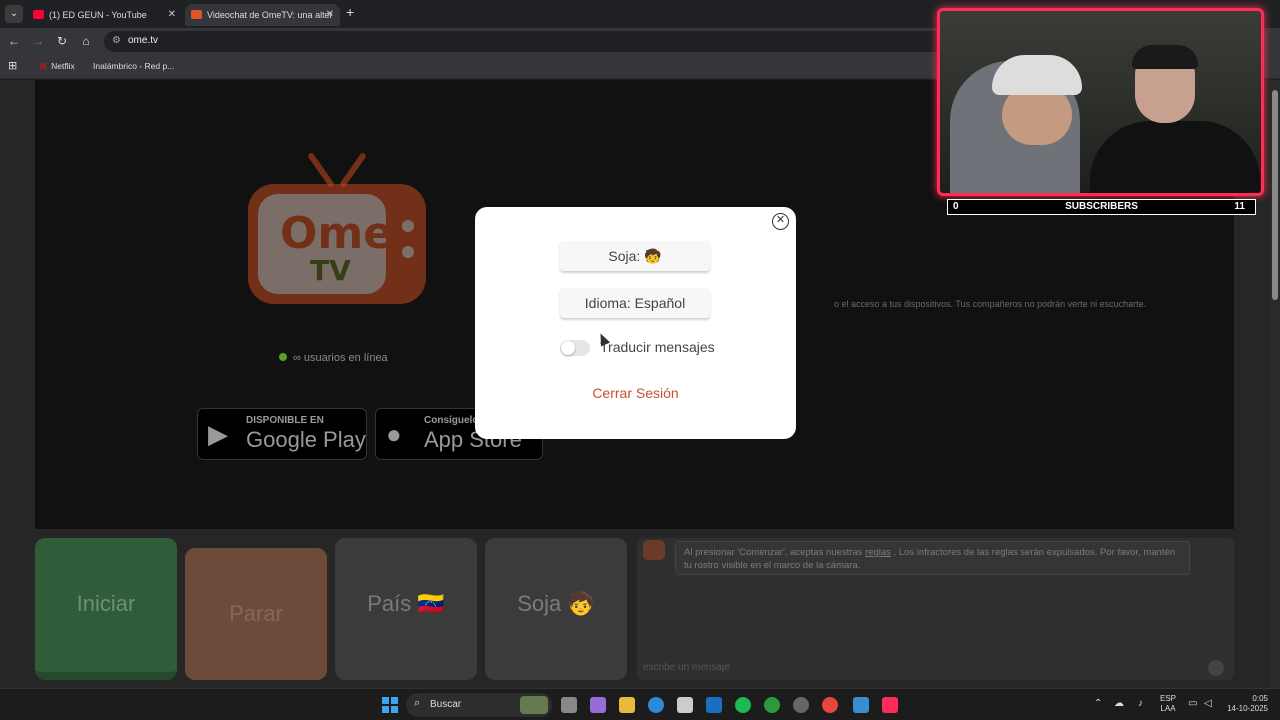  I want to click on apple-icon: ●, so click(394, 434).